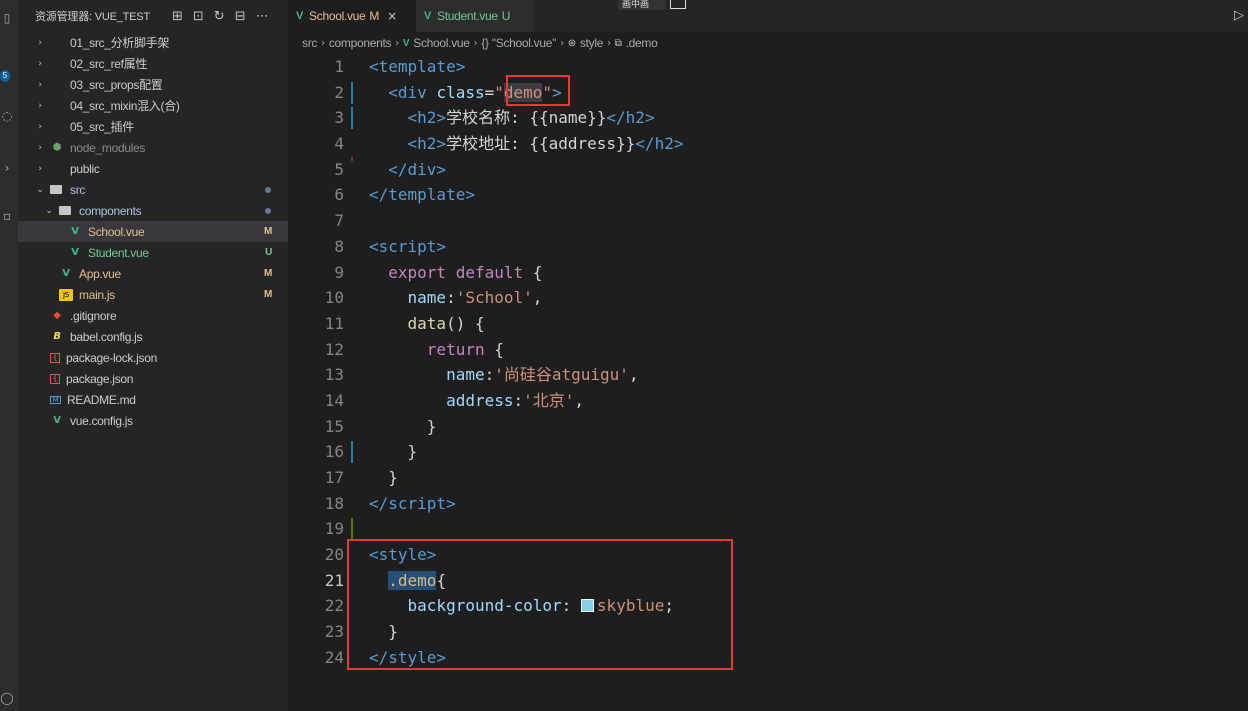 The width and height of the screenshot is (1248, 711). I want to click on code-line: 4 <h2>学校地址: {{address}}</h2>, so click(768, 144).